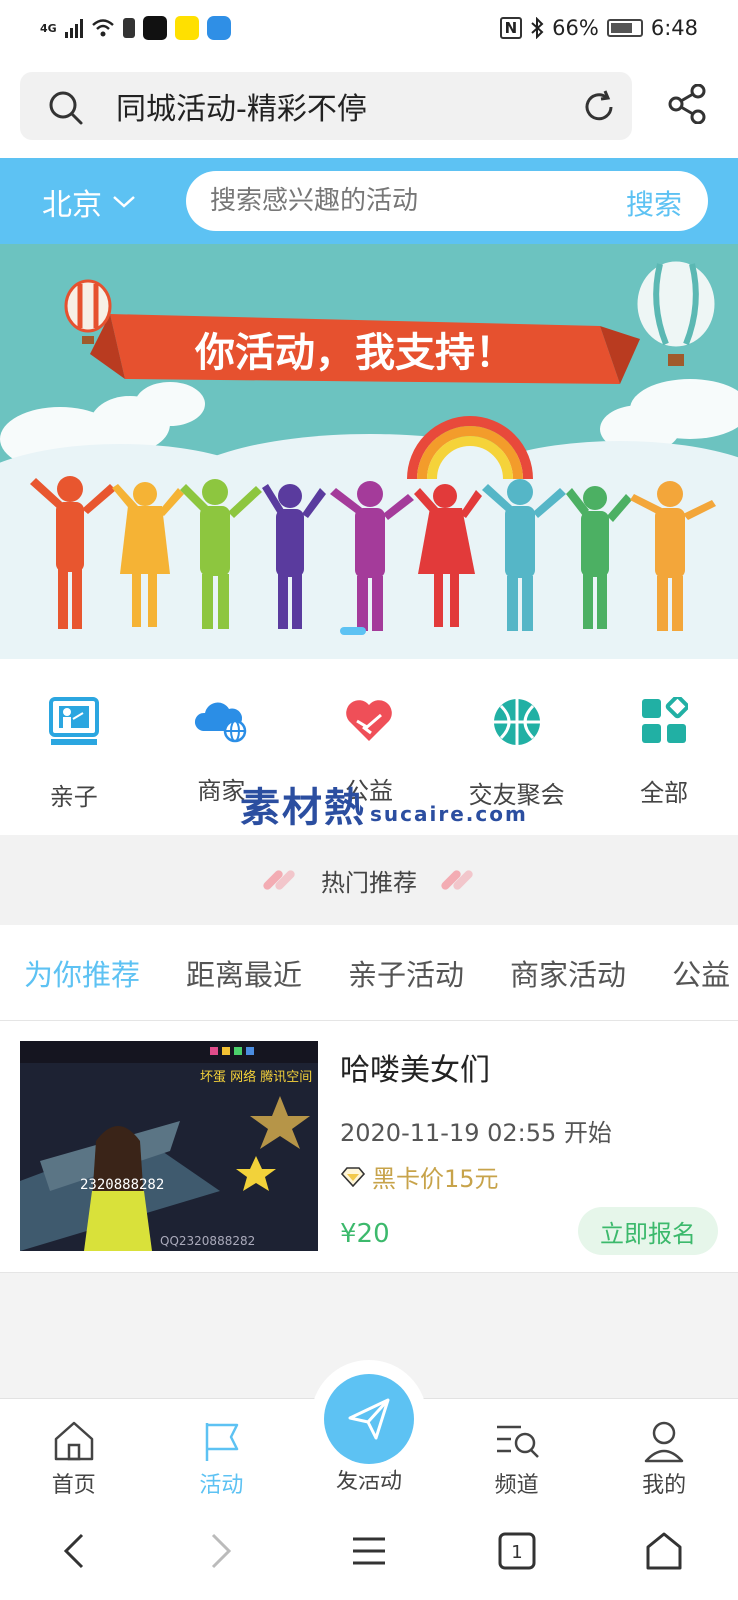 Image resolution: width=738 pixels, height=1600 pixels. What do you see at coordinates (154, 28) in the screenshot?
I see `capcut-app-icon` at bounding box center [154, 28].